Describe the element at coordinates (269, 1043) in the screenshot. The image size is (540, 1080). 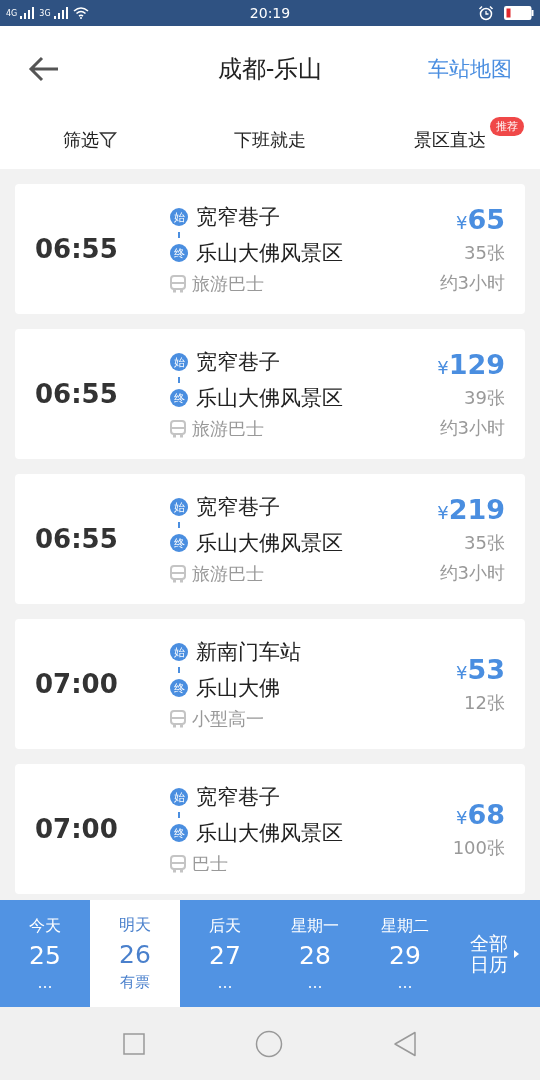
I see `home-icon` at that location.